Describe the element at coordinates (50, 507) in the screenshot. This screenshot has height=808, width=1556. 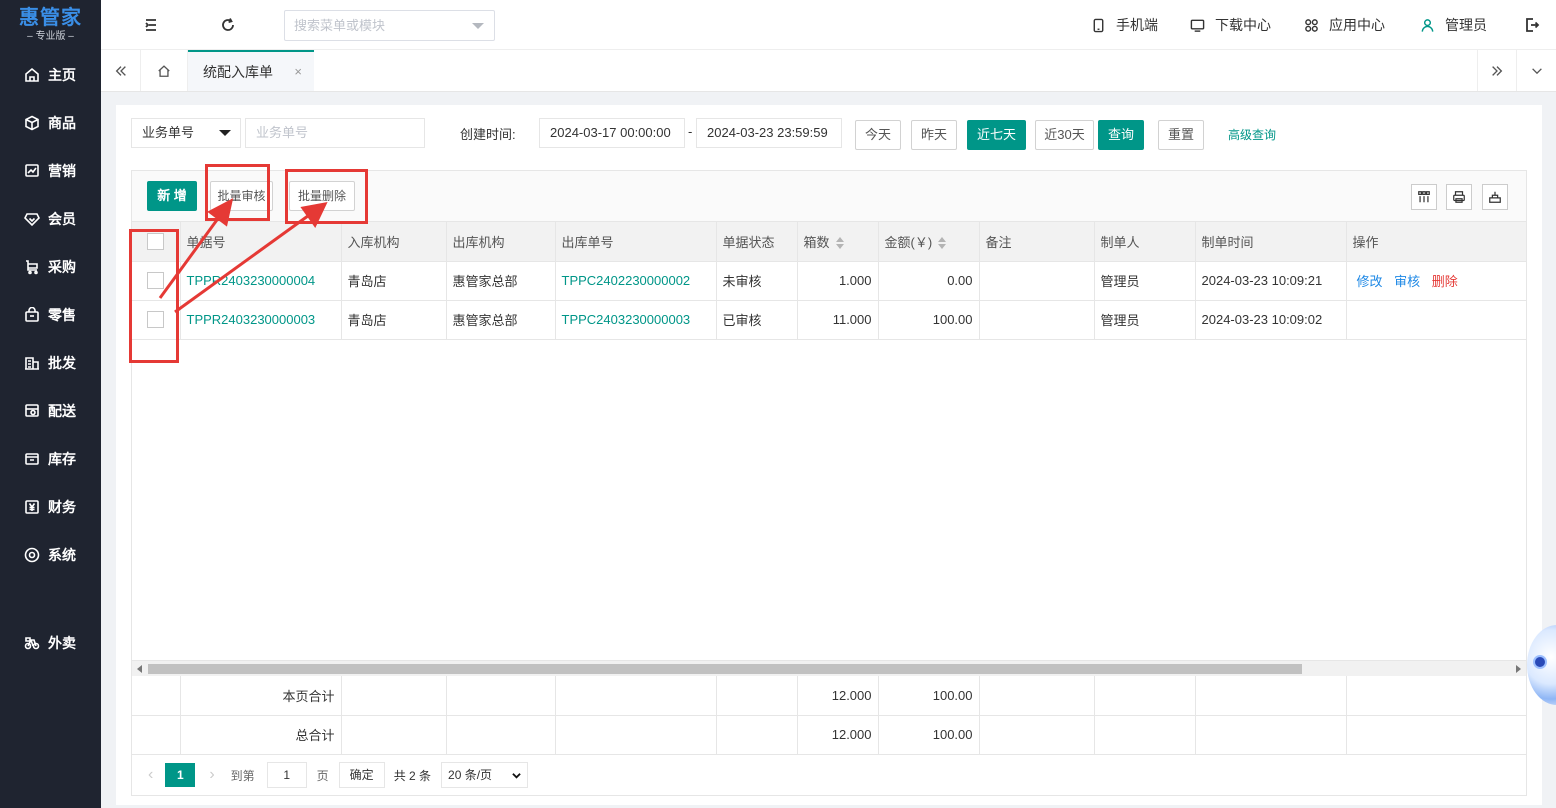
I see `sidebar-item-finance: 财务` at that location.